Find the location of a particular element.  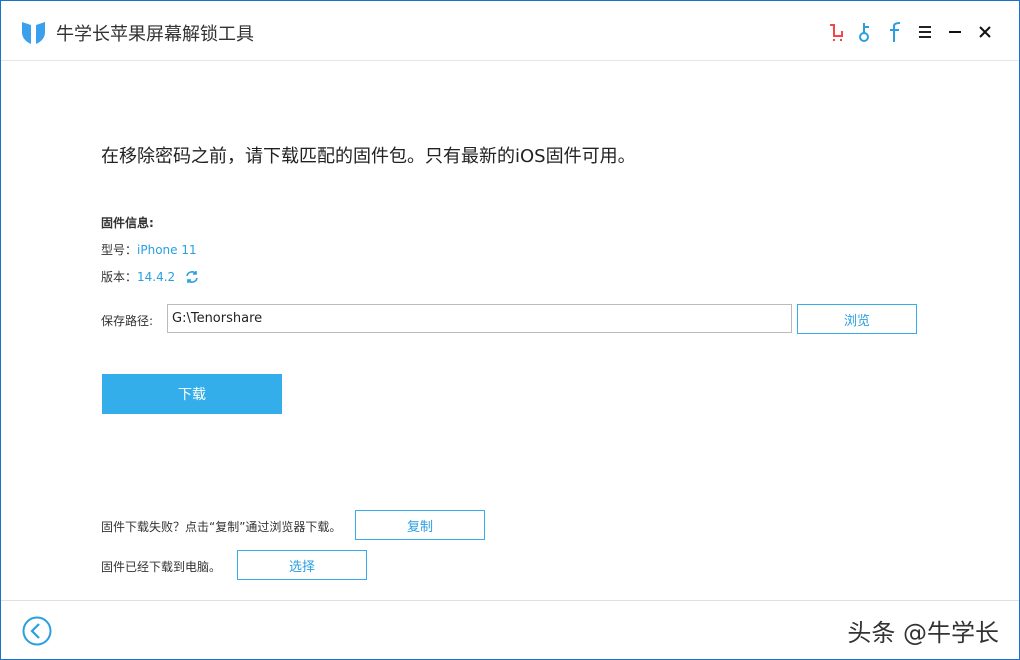

model-value: iPhone 11 is located at coordinates (167, 250).